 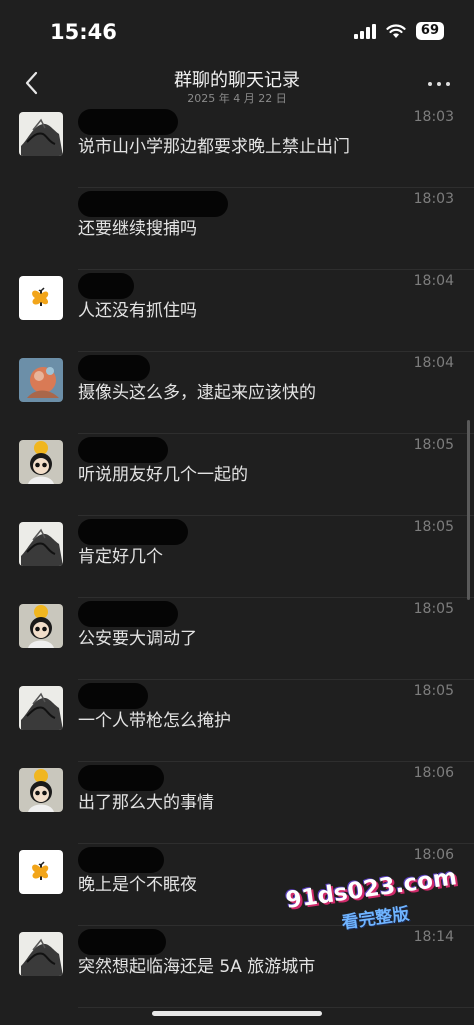 What do you see at coordinates (237, 311) in the screenshot?
I see `message-item: 18:04 人还没有抓住吗` at bounding box center [237, 311].